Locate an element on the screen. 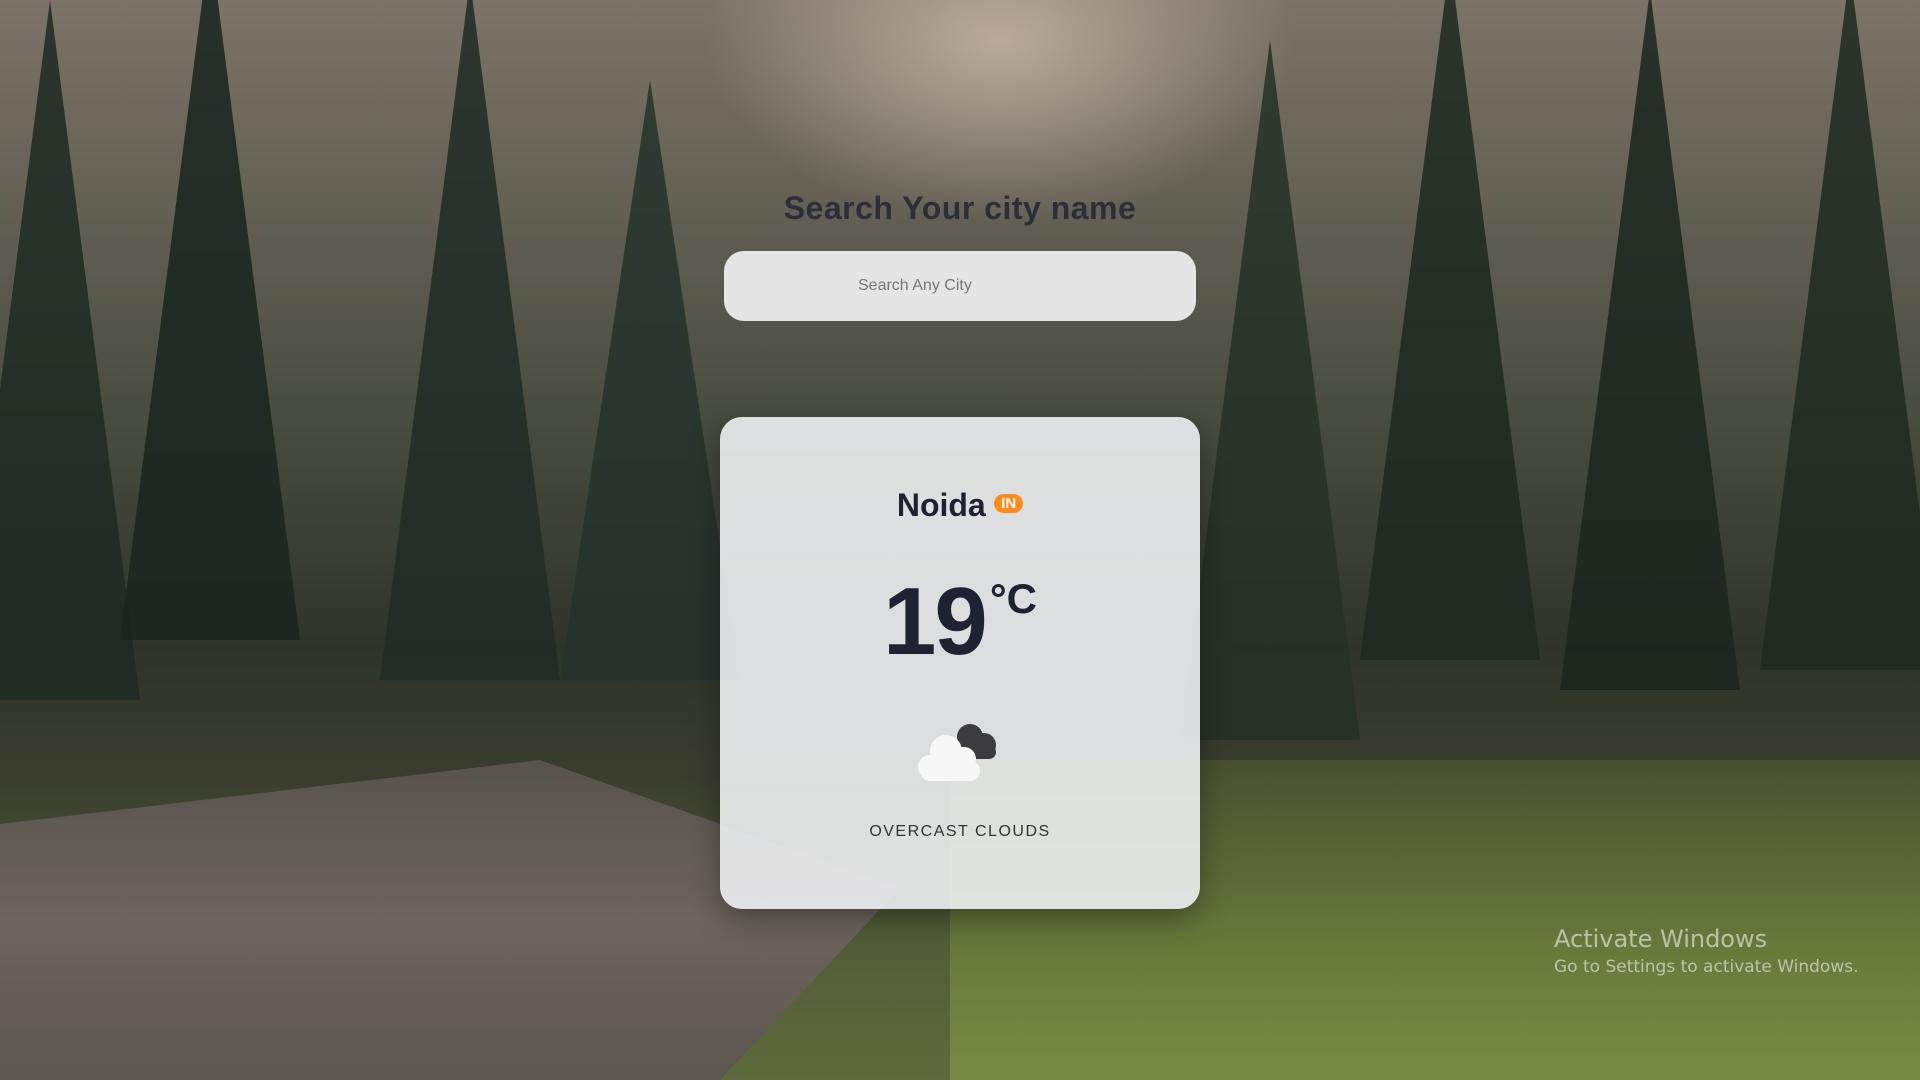 This screenshot has width=1920, height=1080. temperature-display: 19°C is located at coordinates (960, 622).